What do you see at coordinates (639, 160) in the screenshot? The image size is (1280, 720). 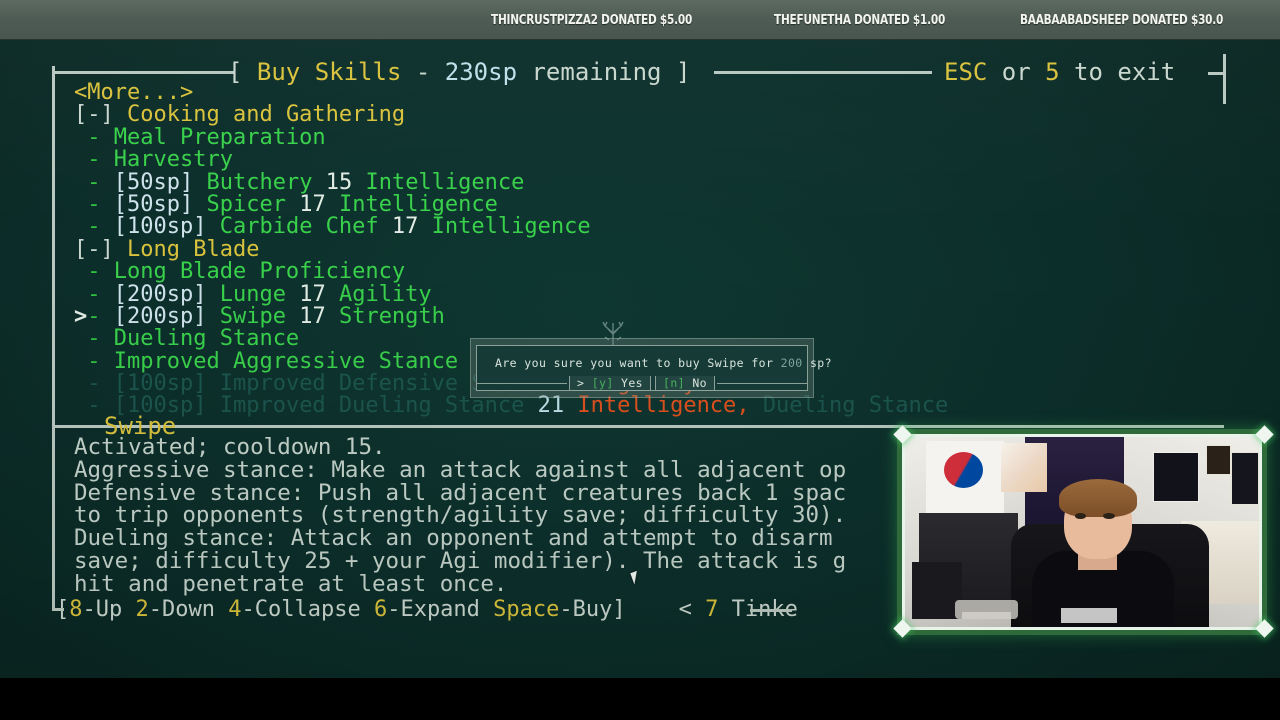 I see `list-item-skill: - Harvestry` at bounding box center [639, 160].